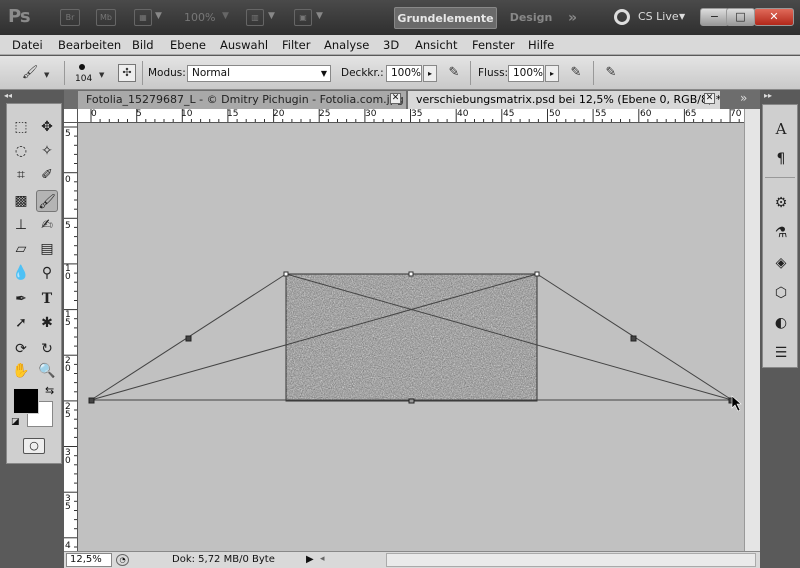 Image resolution: width=800 pixels, height=568 pixels. Describe the element at coordinates (26, 401) in the screenshot. I see `foreground-color-swatch-front` at that location.